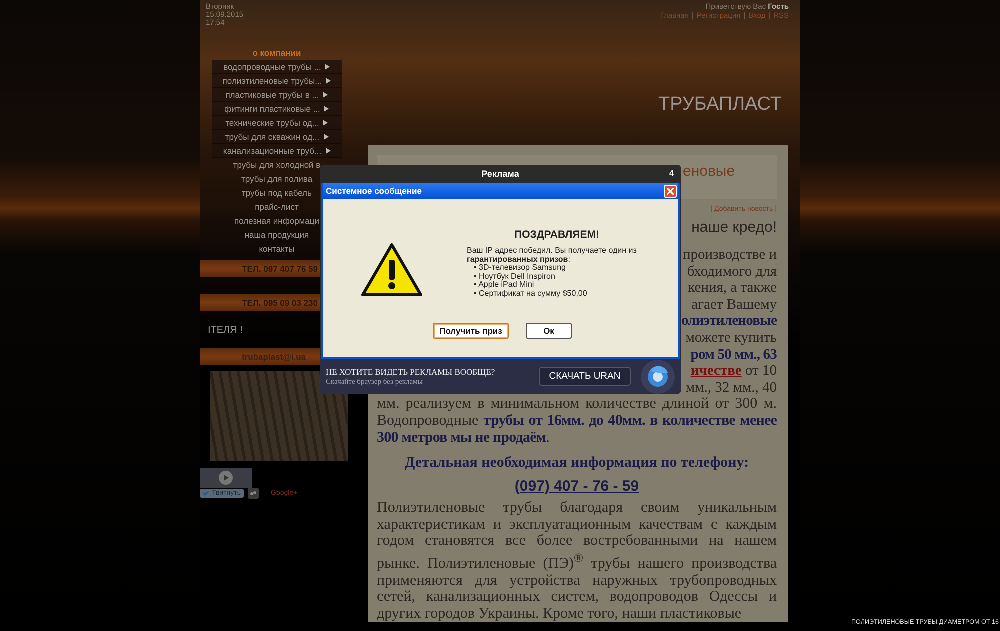 This screenshot has width=1000, height=631. What do you see at coordinates (709, 171) in the screenshot?
I see `page-heading: еновые` at bounding box center [709, 171].